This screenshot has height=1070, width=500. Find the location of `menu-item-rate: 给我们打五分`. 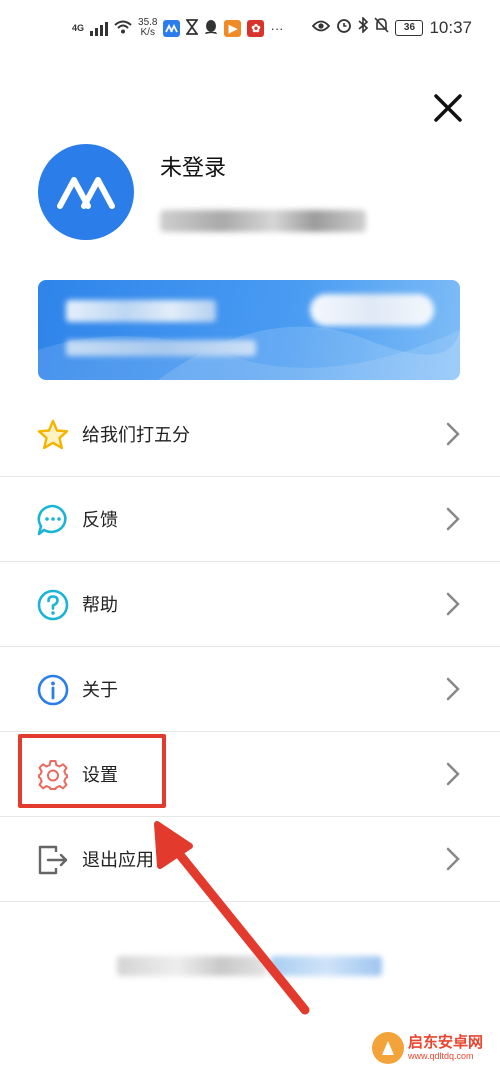

menu-item-rate: 给我们打五分 is located at coordinates (250, 434).